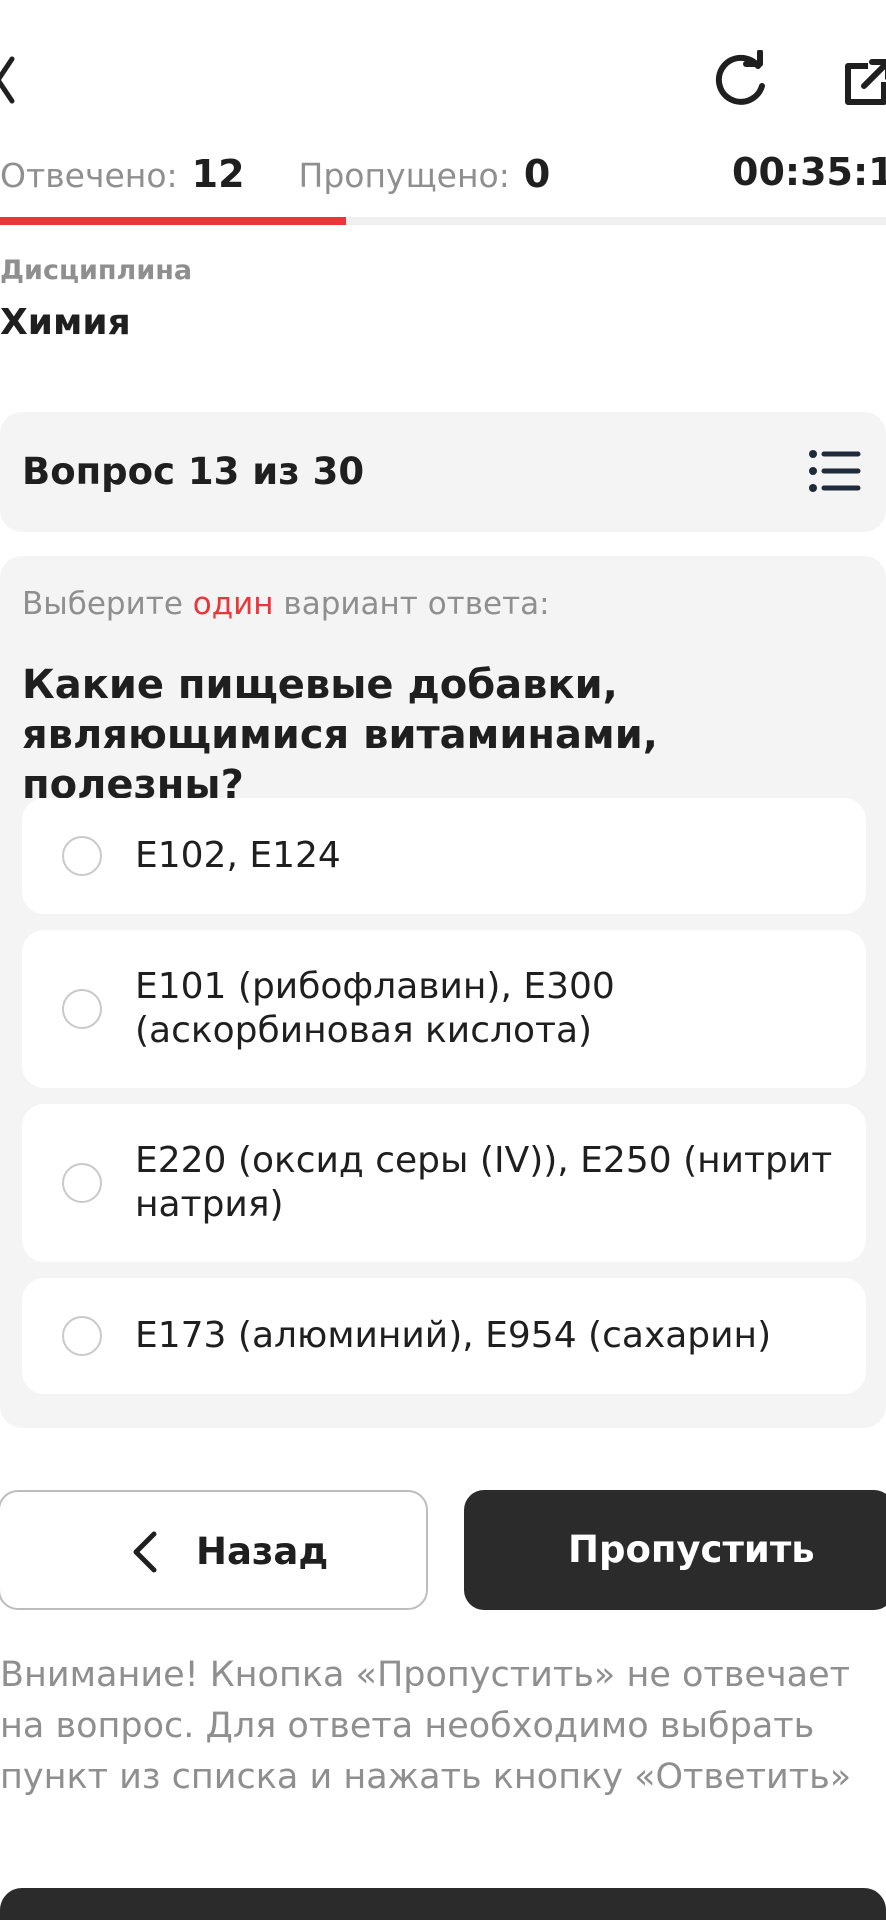 The width and height of the screenshot is (886, 1920). I want to click on skipped-count: 0, so click(537, 174).